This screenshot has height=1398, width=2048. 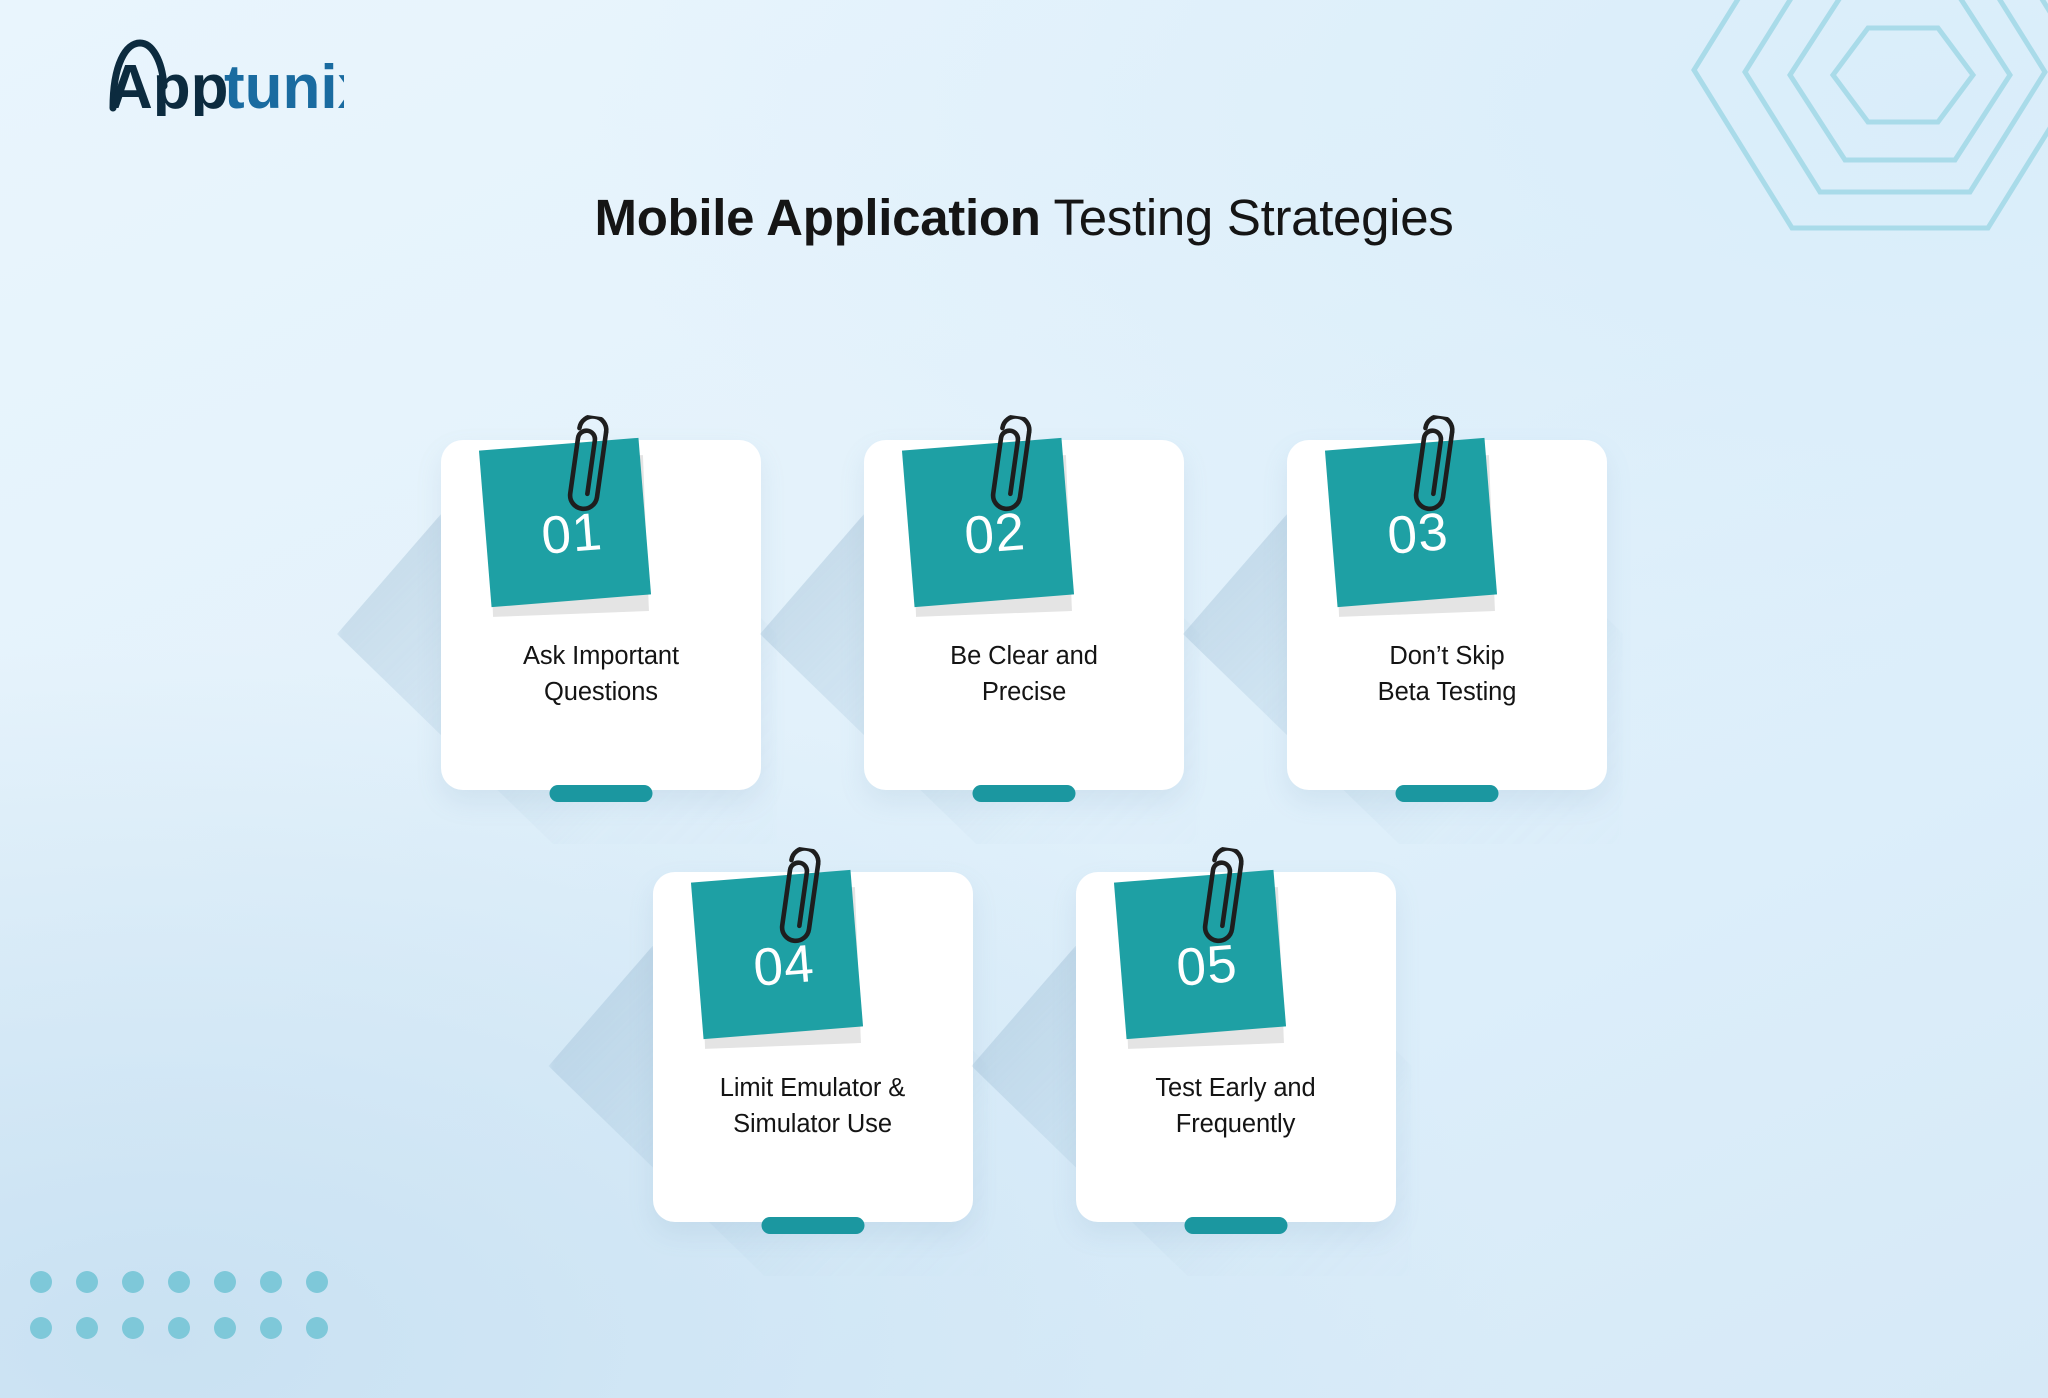 I want to click on card-surface: 04 Limit Emulator & Simulator Use, so click(x=812, y=1040).